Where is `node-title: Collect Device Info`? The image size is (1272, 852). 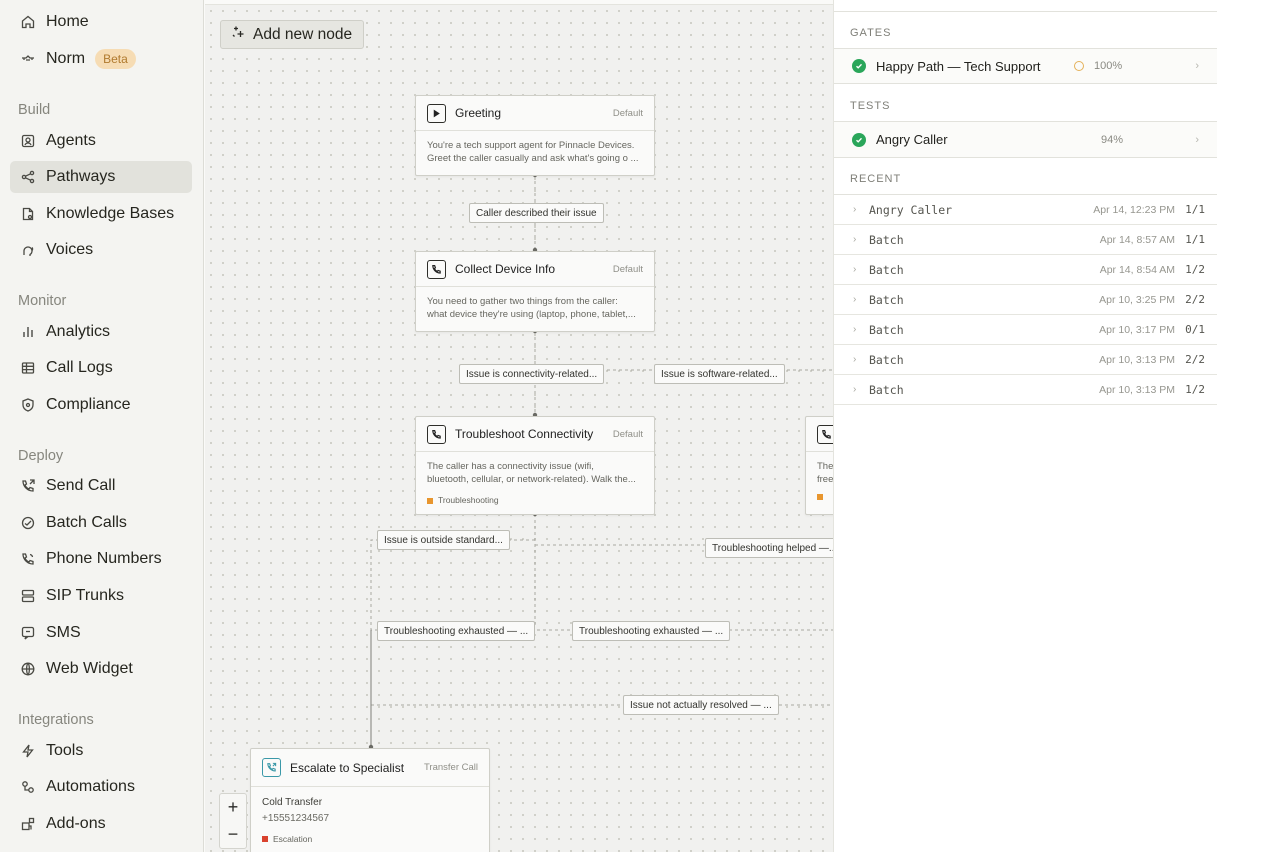 node-title: Collect Device Info is located at coordinates (505, 269).